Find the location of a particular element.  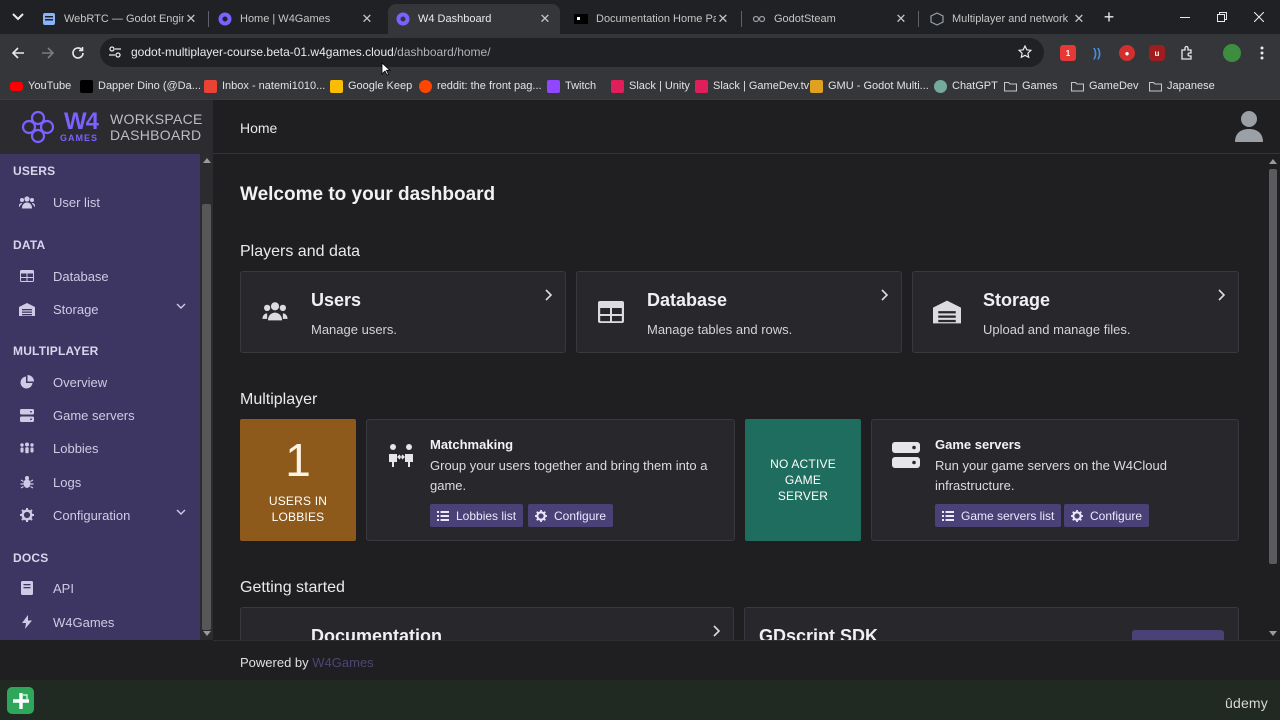

tab-title: Documentation Home Pag is located at coordinates (656, 19).